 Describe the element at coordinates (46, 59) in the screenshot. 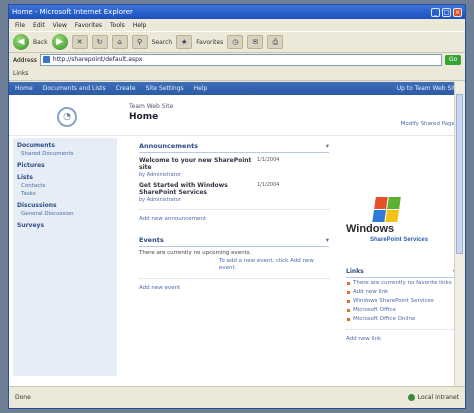

I see `page-icon` at that location.